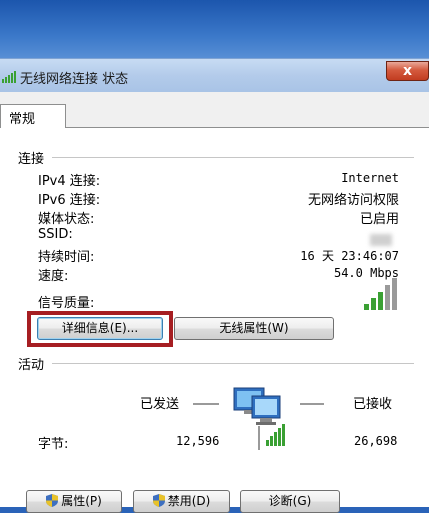 This screenshot has width=429, height=513. I want to click on wireless-properties-button-label: 无线属性(W), so click(254, 328).